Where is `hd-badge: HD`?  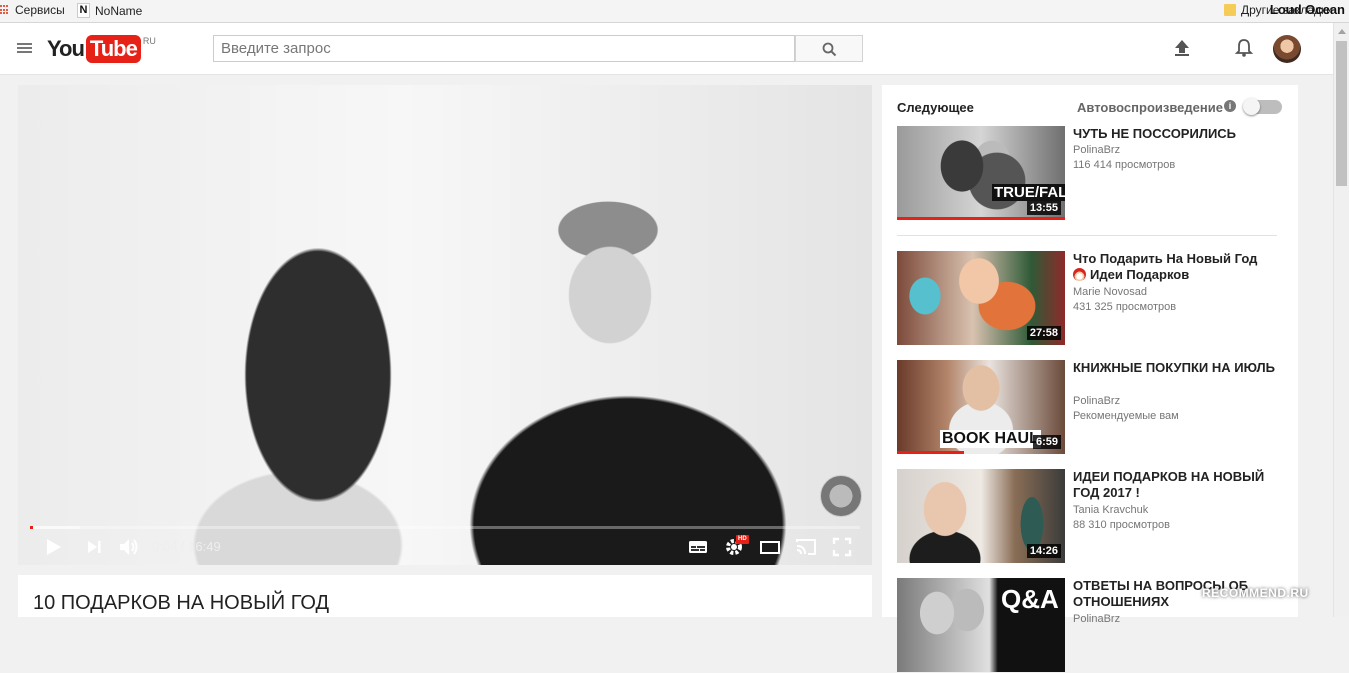 hd-badge: HD is located at coordinates (742, 539).